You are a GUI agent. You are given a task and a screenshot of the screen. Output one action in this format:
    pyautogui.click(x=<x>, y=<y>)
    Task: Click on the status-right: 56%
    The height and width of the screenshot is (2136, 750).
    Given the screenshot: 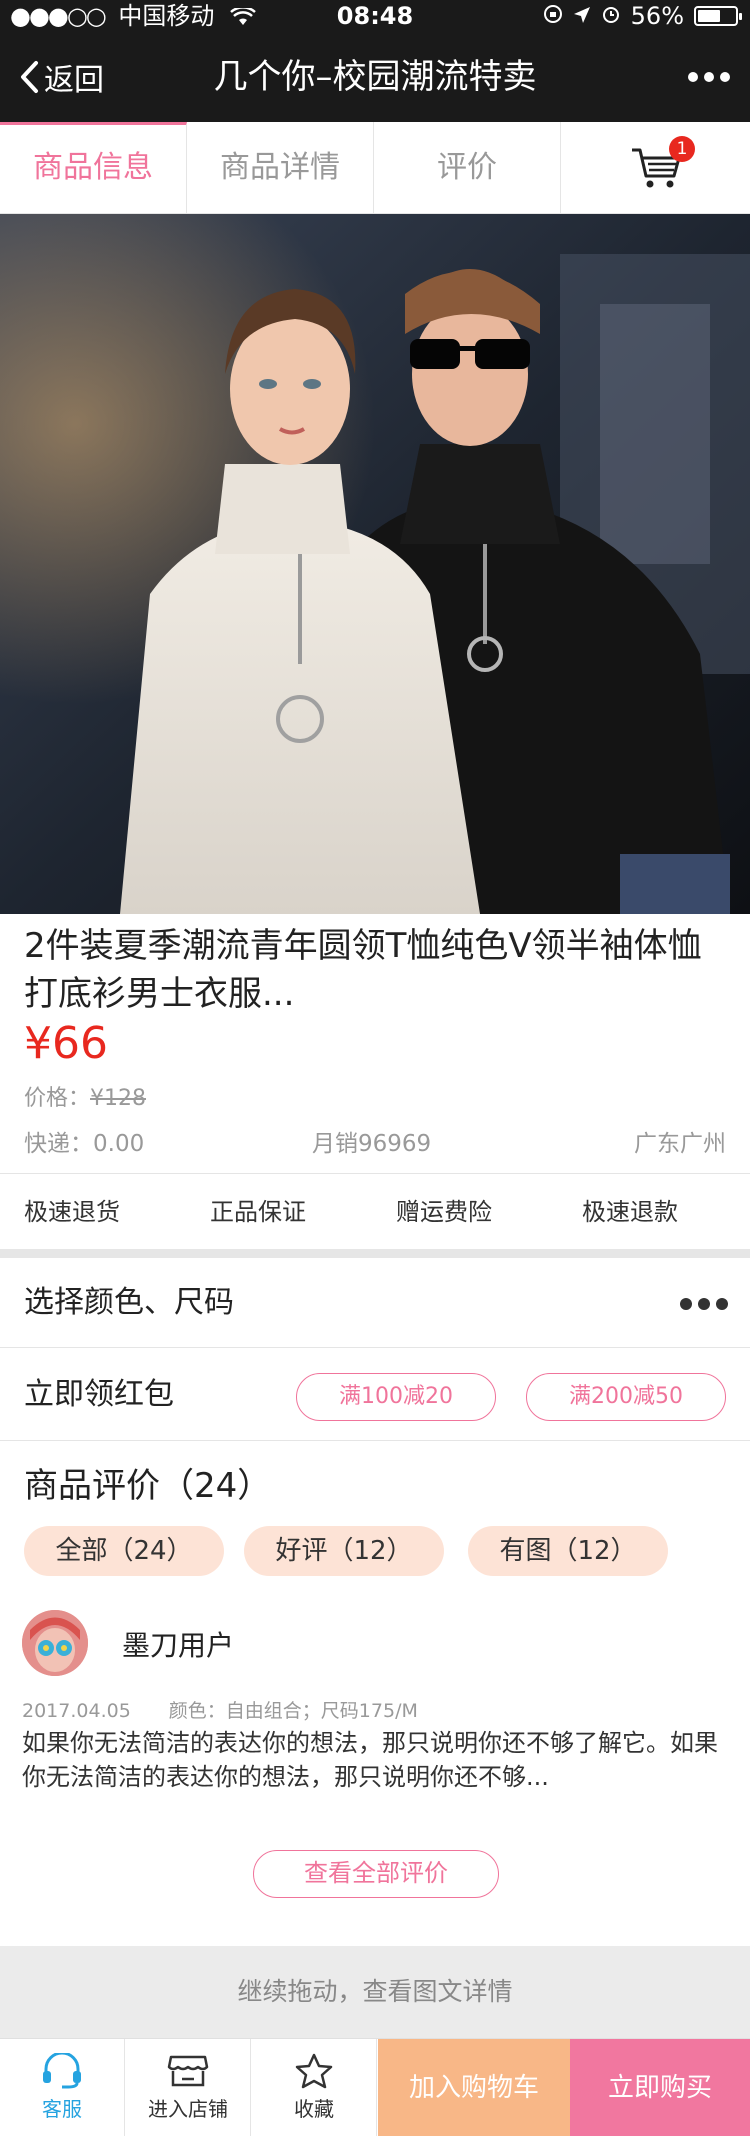 What is the action you would take?
    pyautogui.click(x=642, y=16)
    